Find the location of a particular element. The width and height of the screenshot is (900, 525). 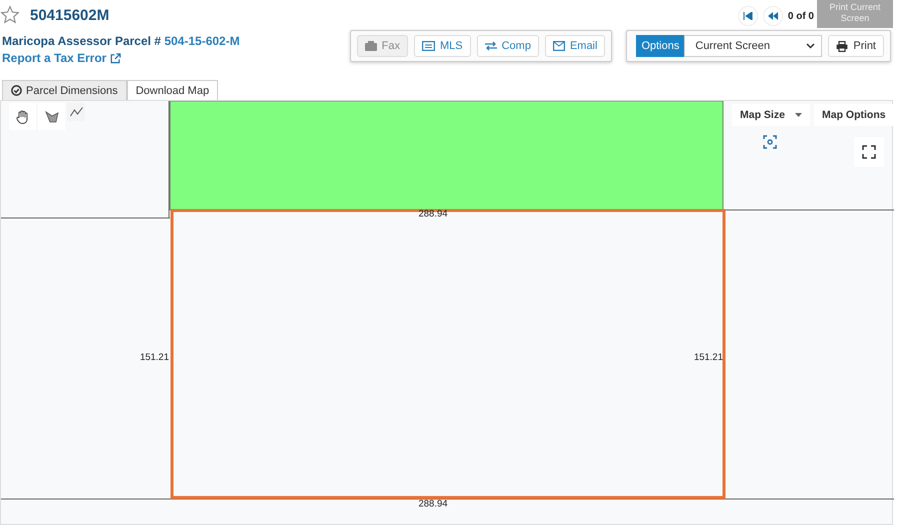

print-button: Print is located at coordinates (856, 46).